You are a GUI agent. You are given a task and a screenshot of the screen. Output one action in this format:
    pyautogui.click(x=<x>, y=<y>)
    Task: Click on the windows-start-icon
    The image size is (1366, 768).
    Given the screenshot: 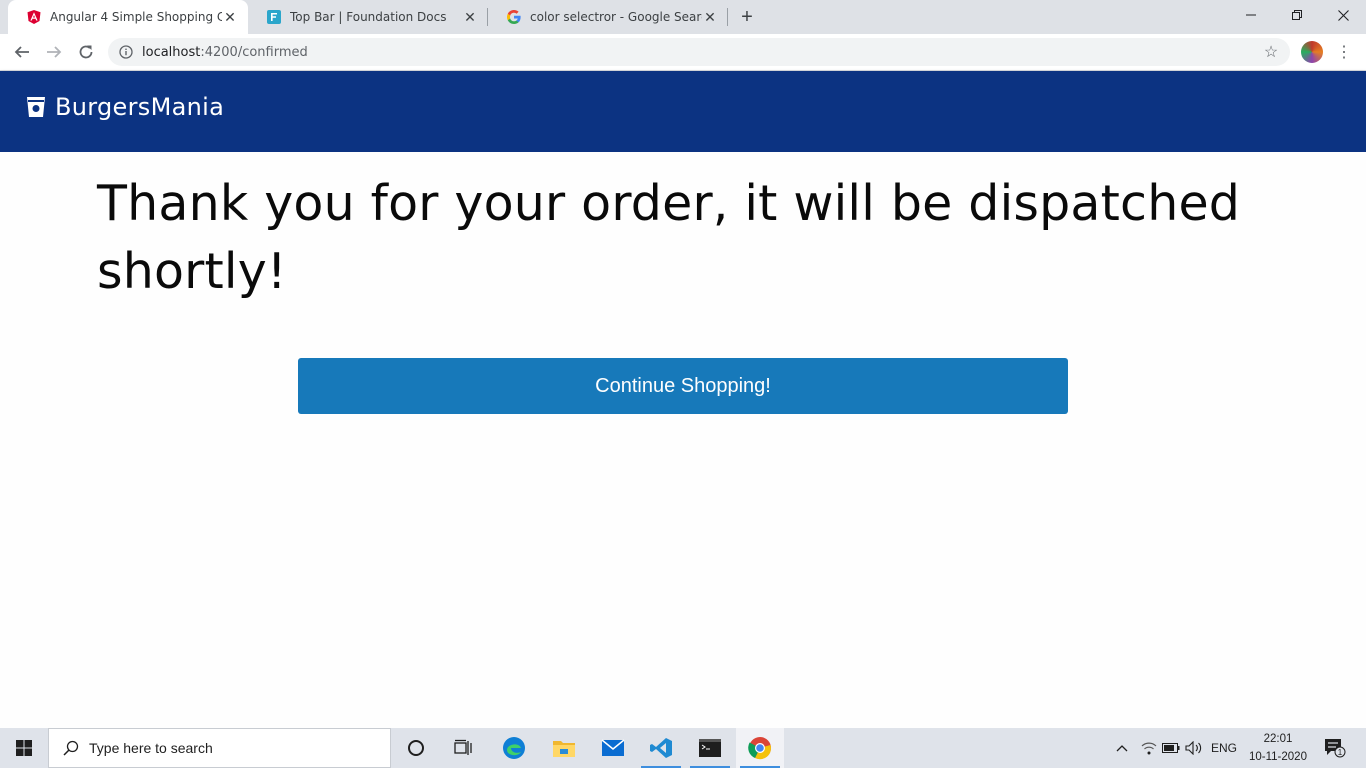 What is the action you would take?
    pyautogui.click(x=24, y=748)
    